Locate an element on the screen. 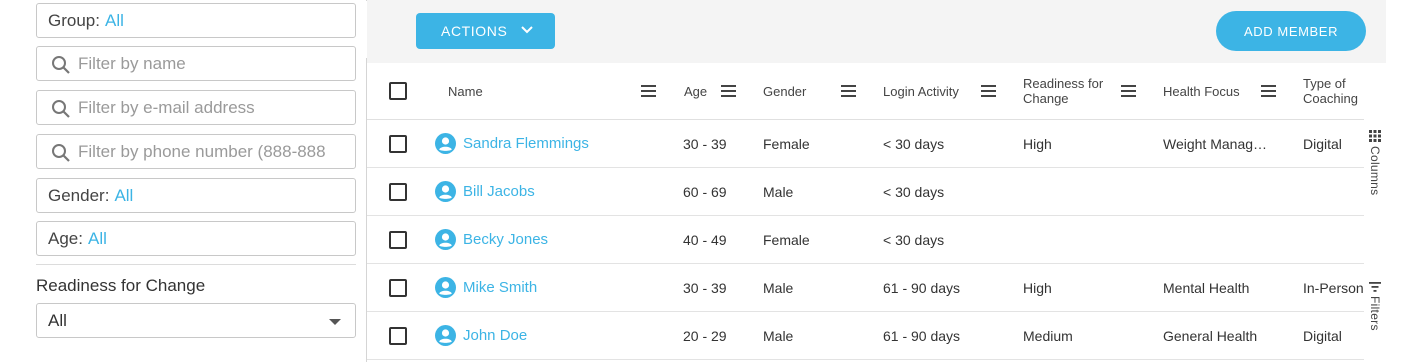 The height and width of the screenshot is (362, 1401). gender-filter: Gender: All is located at coordinates (196, 195).